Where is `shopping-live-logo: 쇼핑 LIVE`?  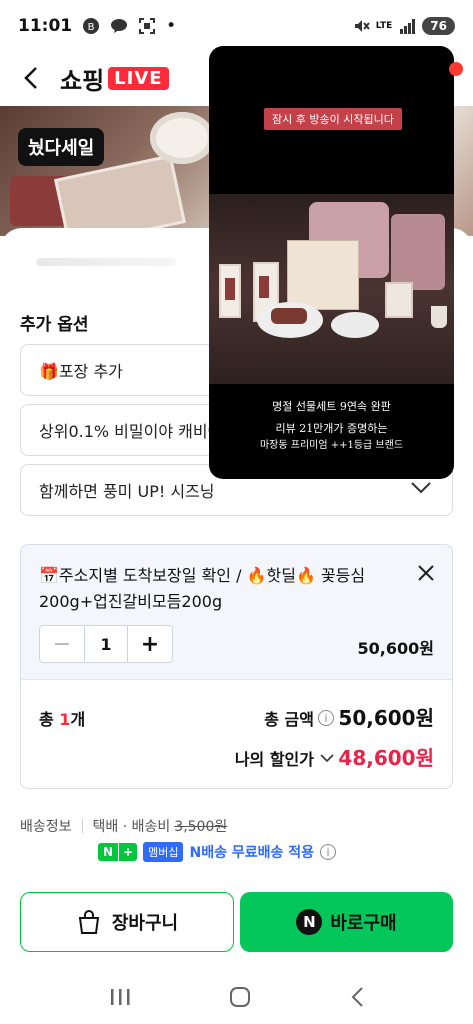
shopping-live-logo: 쇼핑 LIVE is located at coordinates (114, 78).